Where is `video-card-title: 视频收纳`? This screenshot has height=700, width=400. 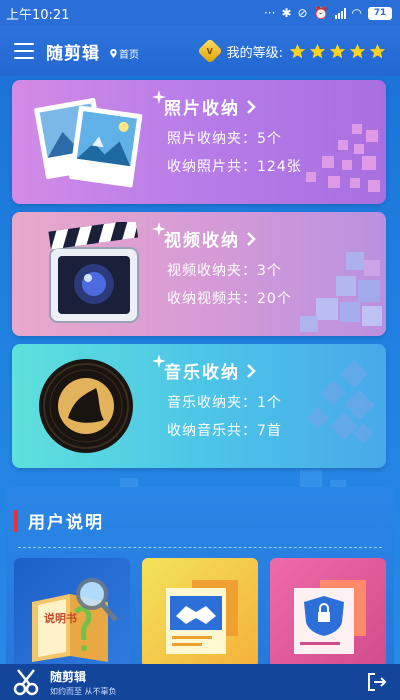
video-card-title: 视频收纳 is located at coordinates (210, 238).